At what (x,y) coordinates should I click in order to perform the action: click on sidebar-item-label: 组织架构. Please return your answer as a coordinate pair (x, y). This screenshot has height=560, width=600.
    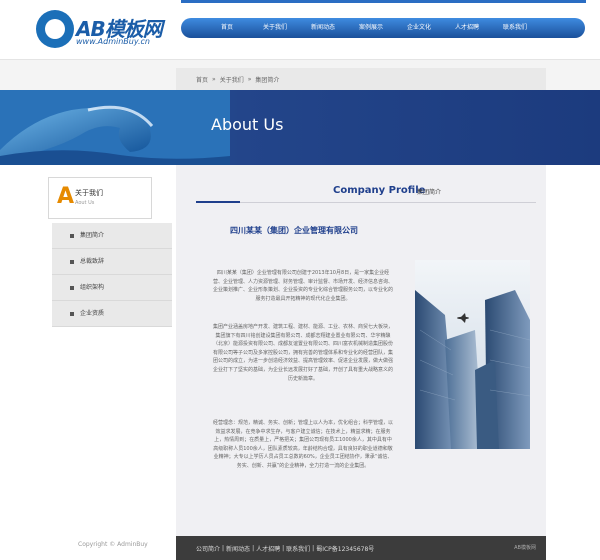
    Looking at the image, I should click on (92, 287).